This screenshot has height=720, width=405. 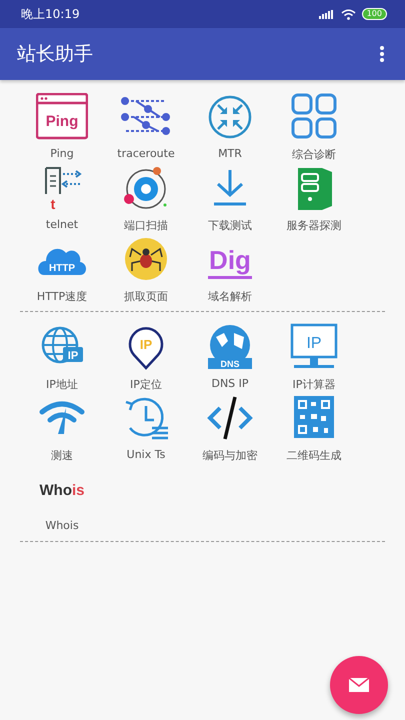 I want to click on tool-tile: 抓取页面, so click(x=146, y=269).